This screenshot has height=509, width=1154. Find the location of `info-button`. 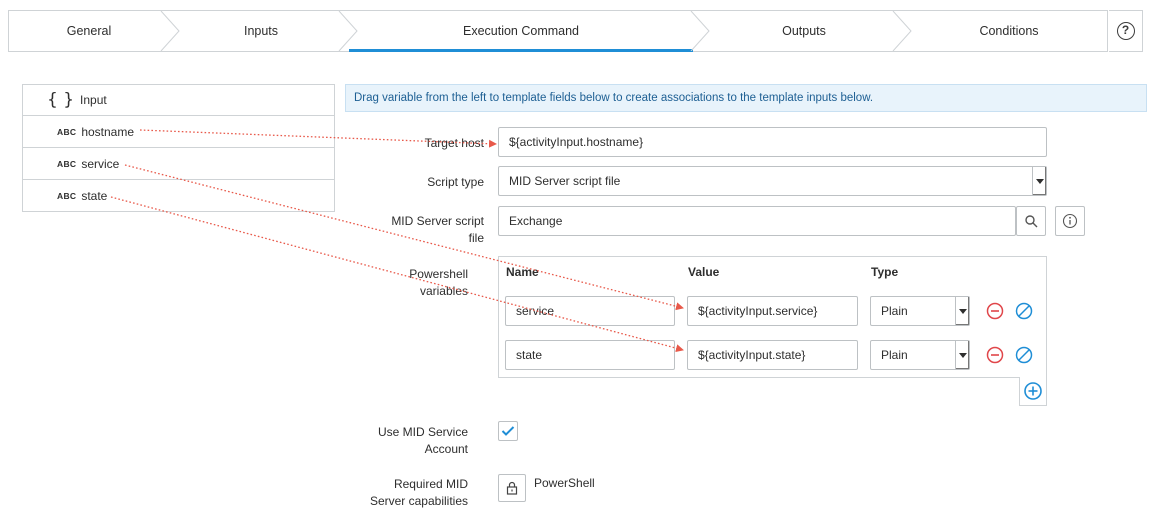

info-button is located at coordinates (1070, 221).